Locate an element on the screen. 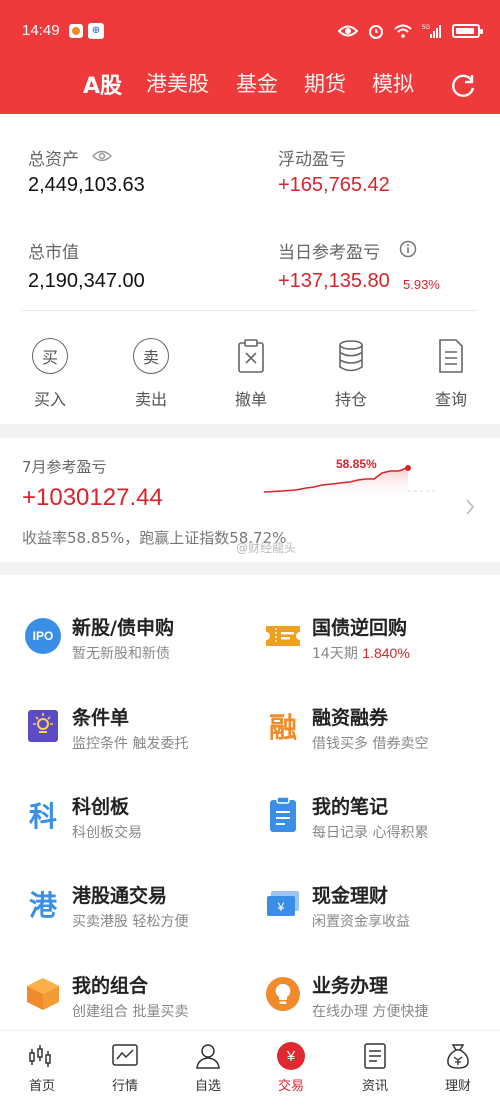 This screenshot has height=1105, width=500. sell-icon: 卖 is located at coordinates (151, 356).